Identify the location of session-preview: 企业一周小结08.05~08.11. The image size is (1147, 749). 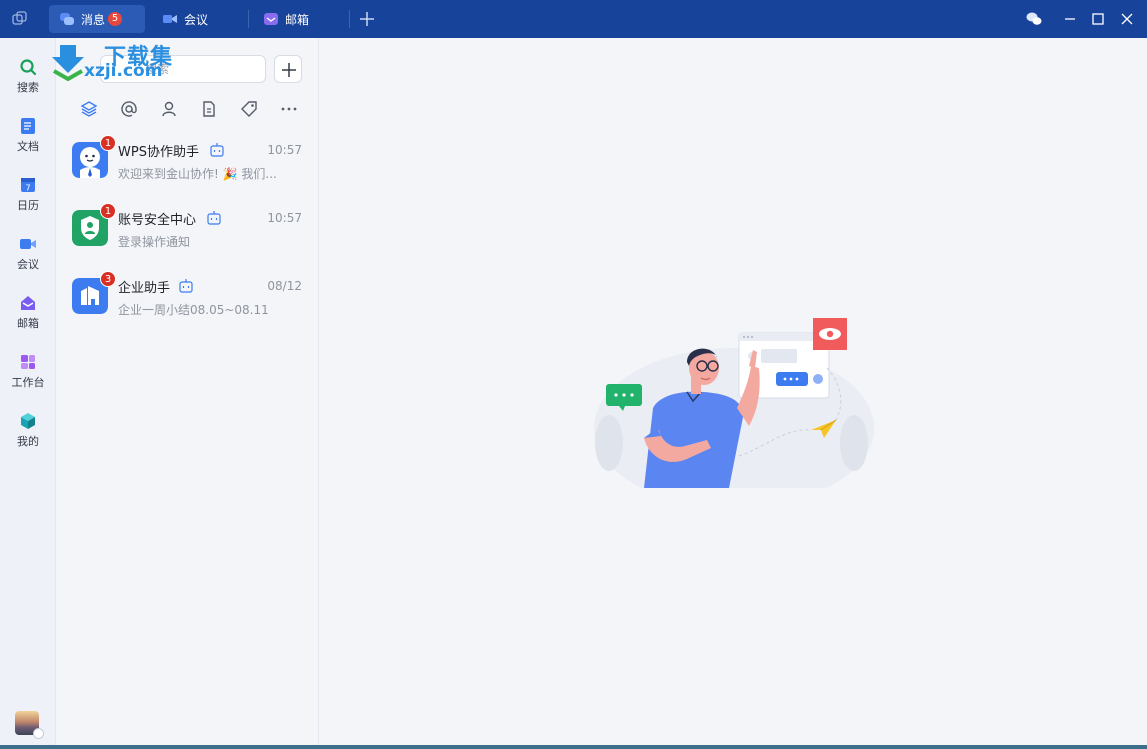
(193, 310).